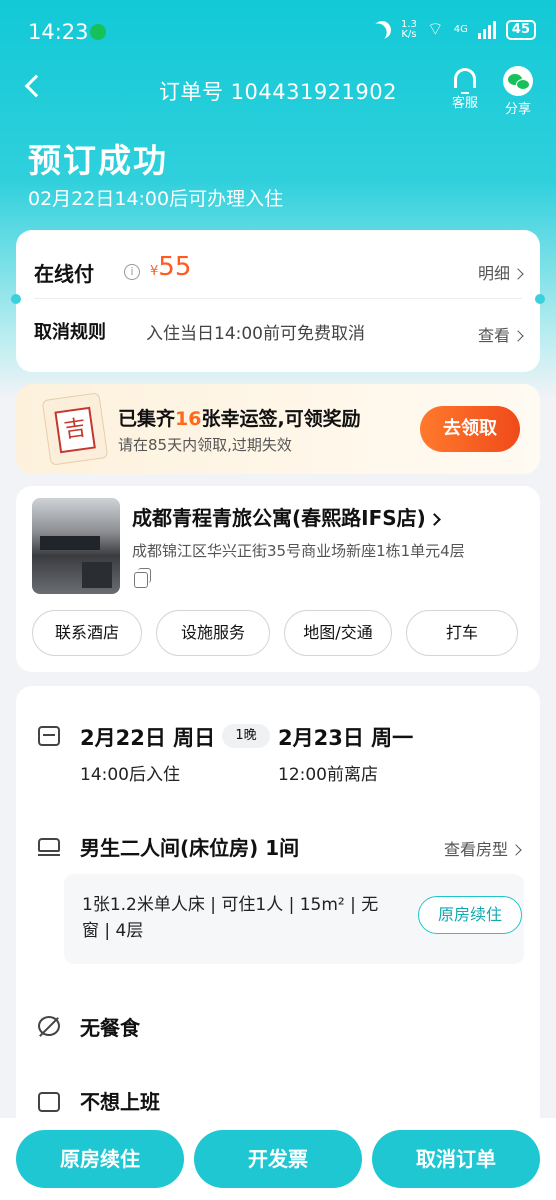 This screenshot has height=1200, width=556. What do you see at coordinates (58, 32) in the screenshot?
I see `status-time: 14:23` at bounding box center [58, 32].